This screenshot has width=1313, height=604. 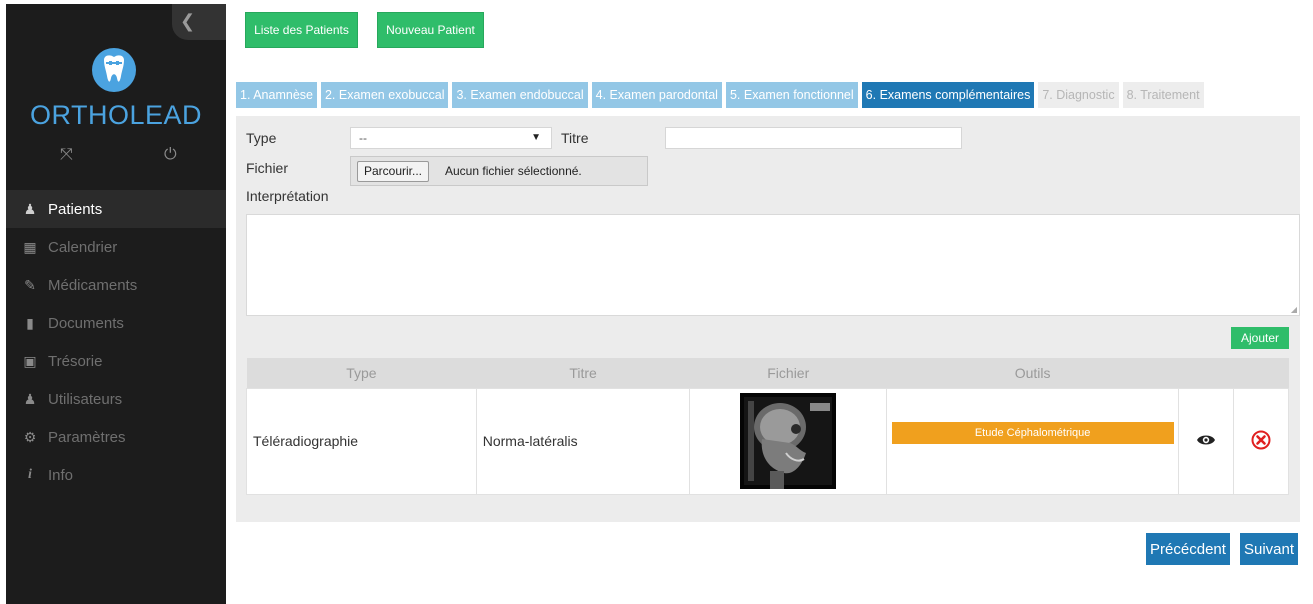 What do you see at coordinates (1188, 549) in the screenshot?
I see `previous-button: Précécdent` at bounding box center [1188, 549].